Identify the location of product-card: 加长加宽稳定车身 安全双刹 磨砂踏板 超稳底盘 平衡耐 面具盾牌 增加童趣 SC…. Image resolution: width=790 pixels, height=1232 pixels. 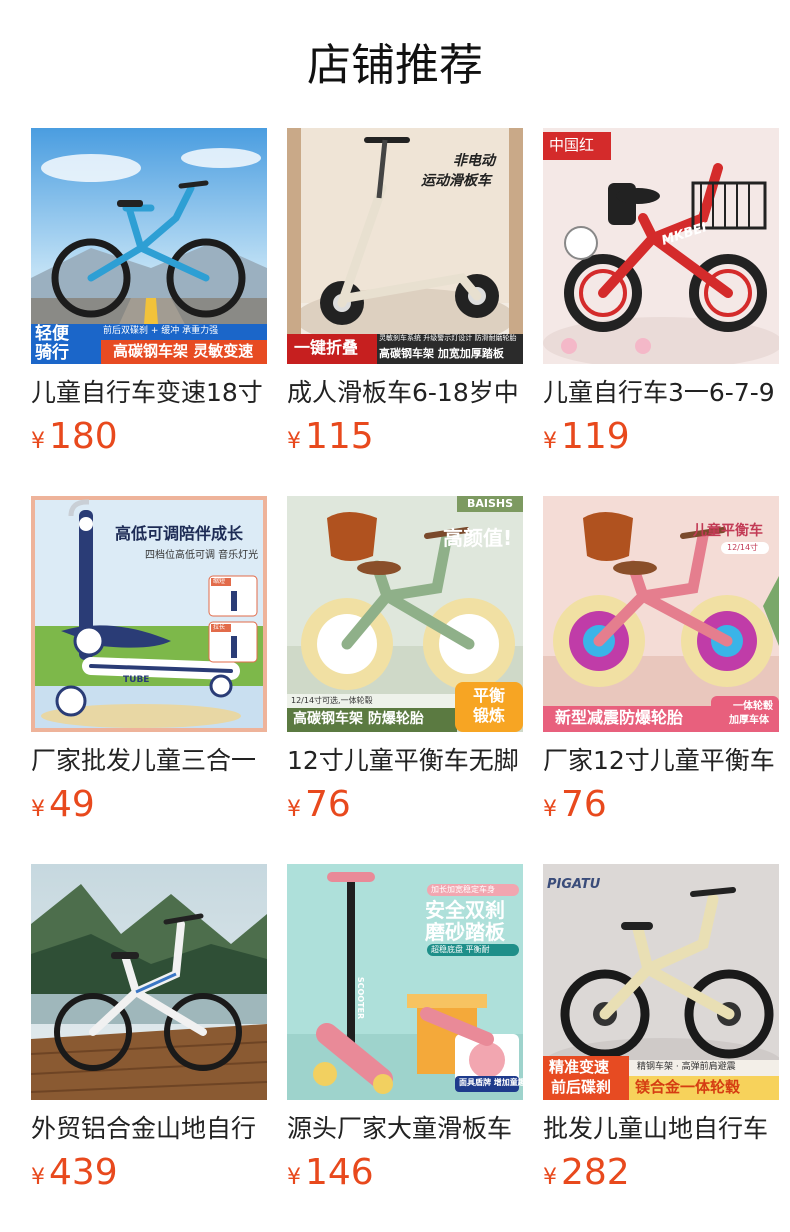
(405, 1048).